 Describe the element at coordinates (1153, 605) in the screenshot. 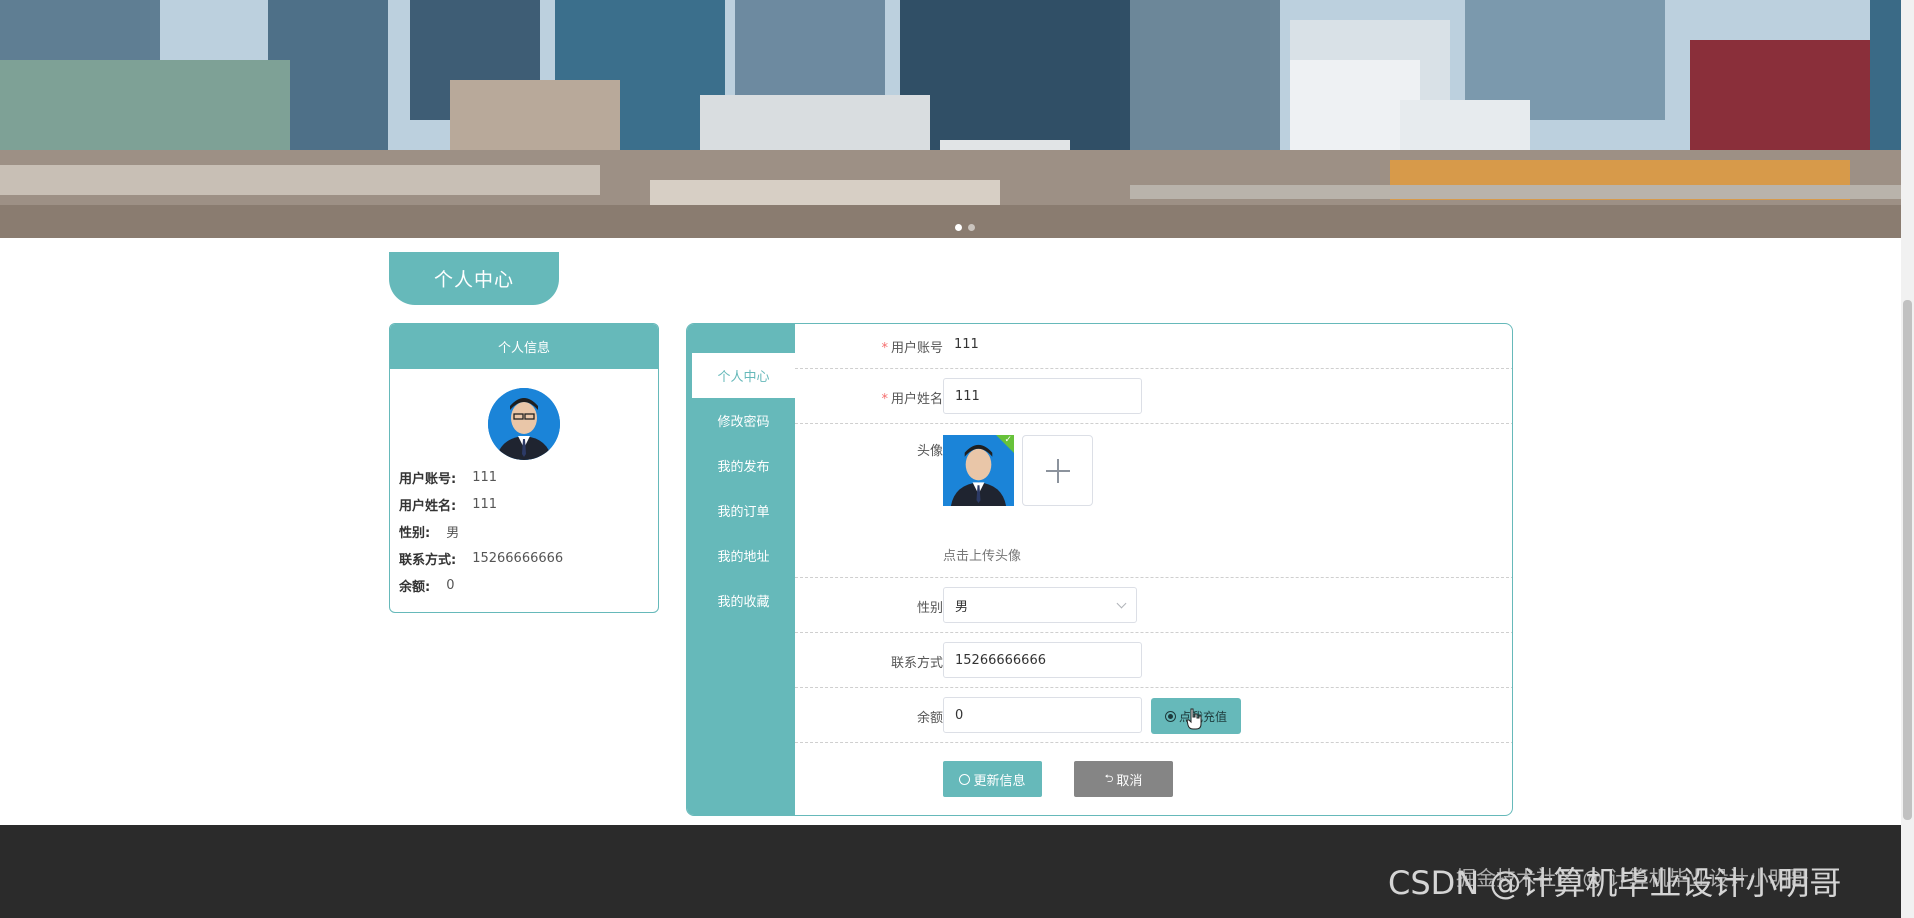

I see `form-row-gender: 性别 男` at that location.